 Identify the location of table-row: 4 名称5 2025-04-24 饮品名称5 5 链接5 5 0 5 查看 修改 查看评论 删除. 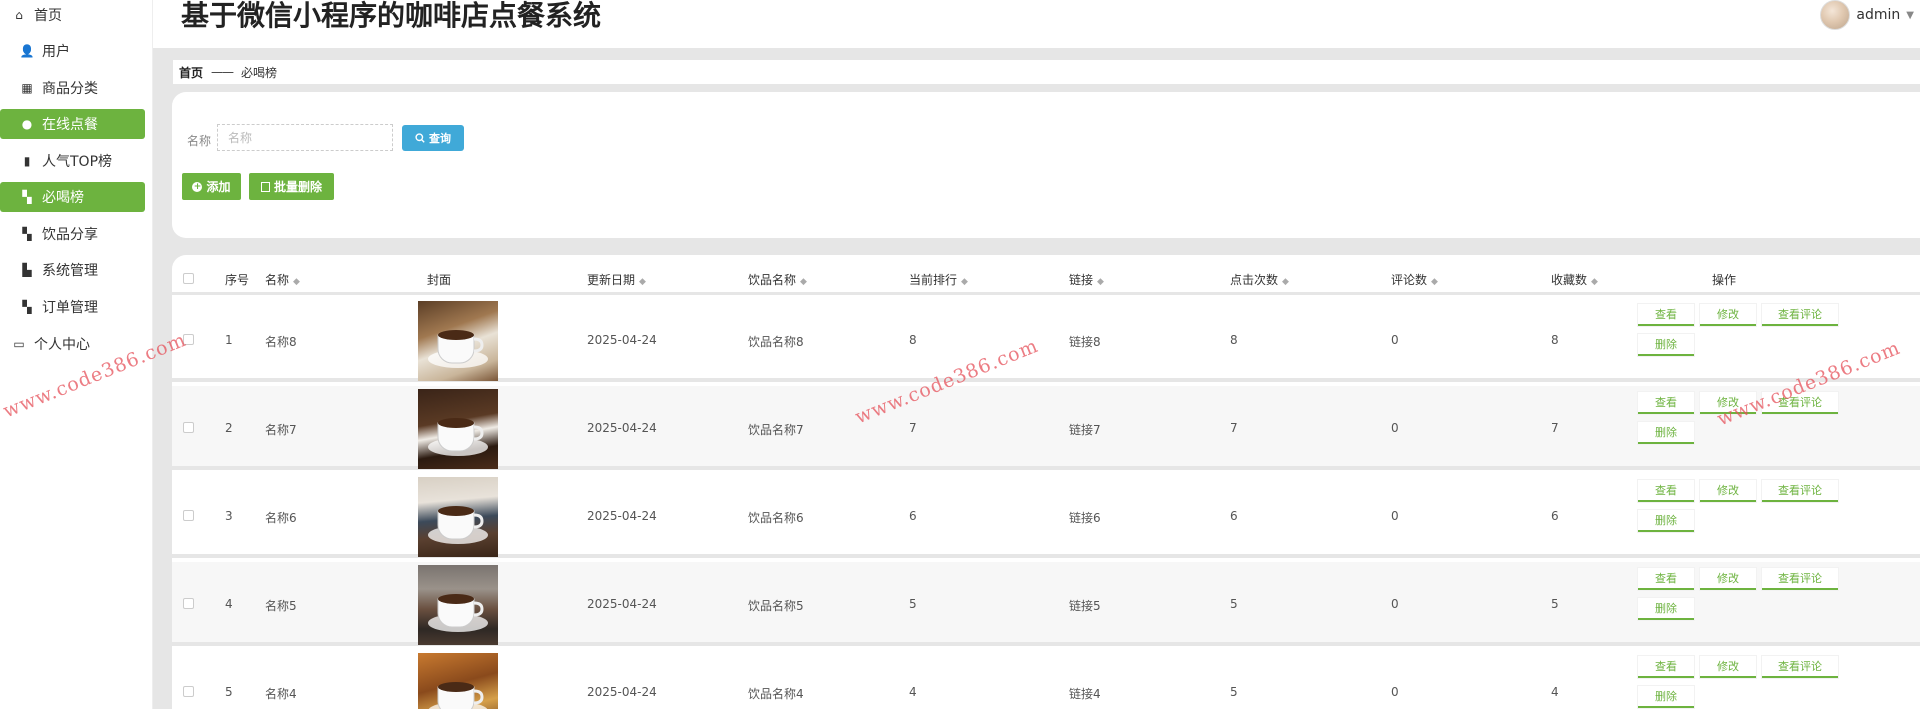
(1046, 604).